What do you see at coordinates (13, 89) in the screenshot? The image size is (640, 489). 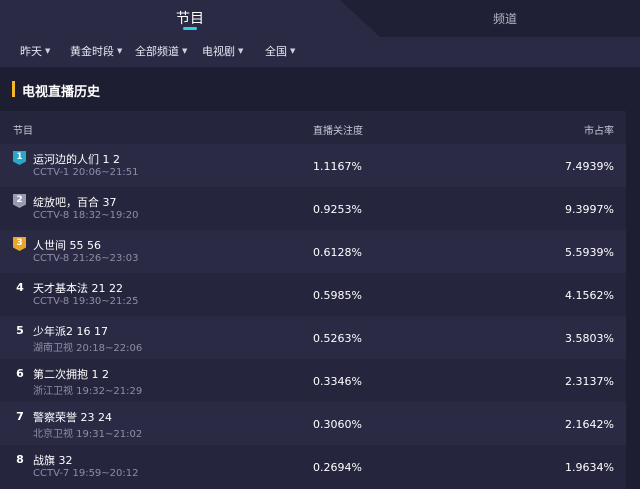 I see `section-accent-bar` at bounding box center [13, 89].